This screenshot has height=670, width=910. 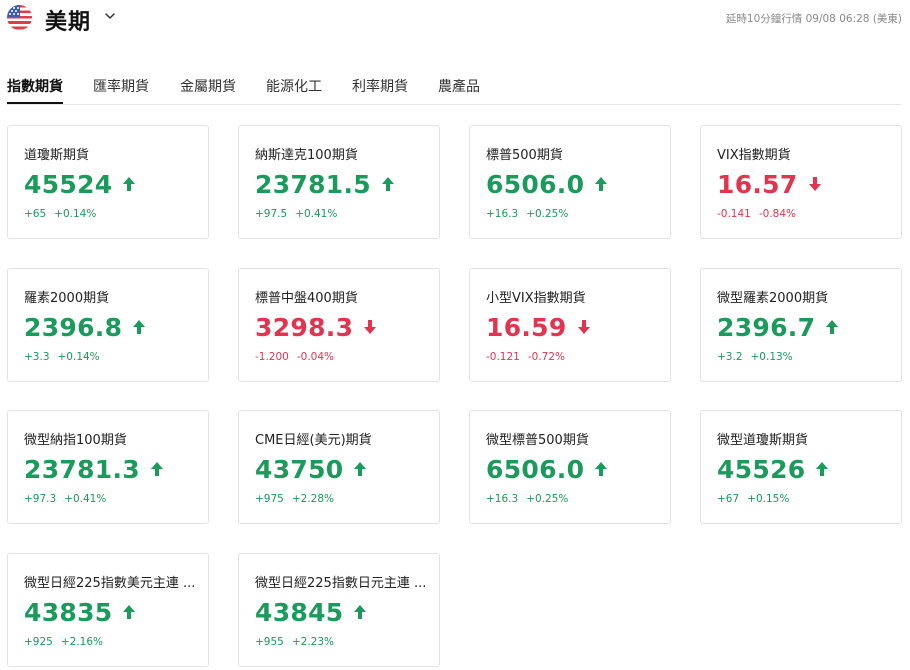 I want to click on market-title: 美期, so click(x=68, y=20).